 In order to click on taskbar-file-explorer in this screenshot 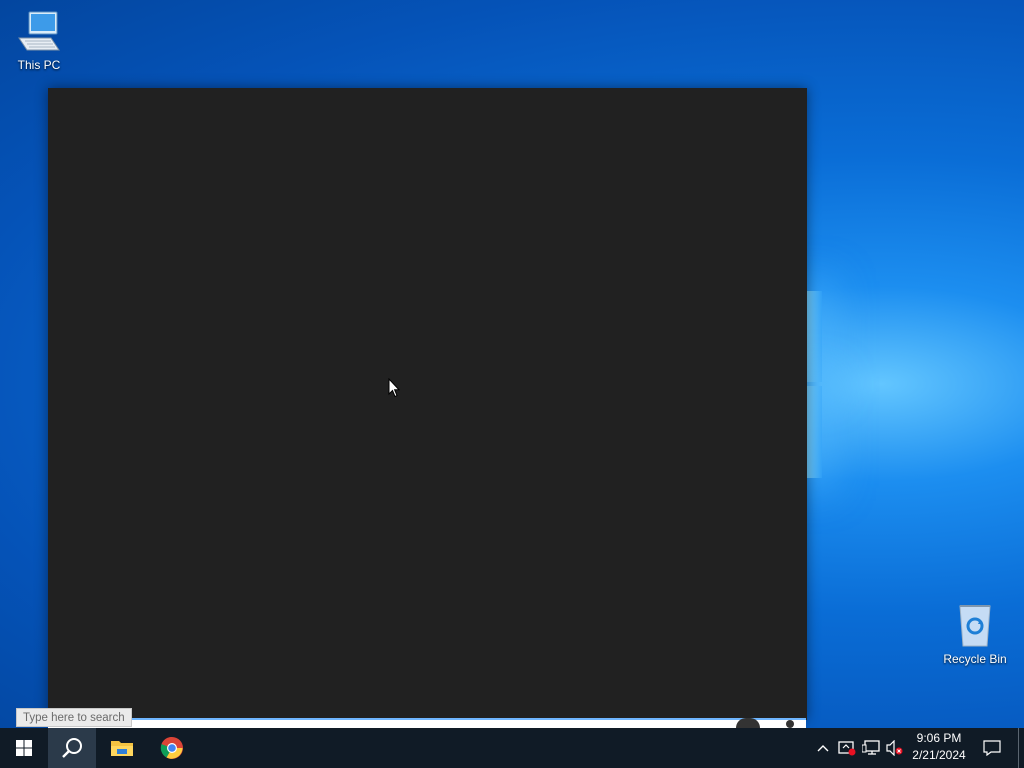, I will do `click(122, 748)`.